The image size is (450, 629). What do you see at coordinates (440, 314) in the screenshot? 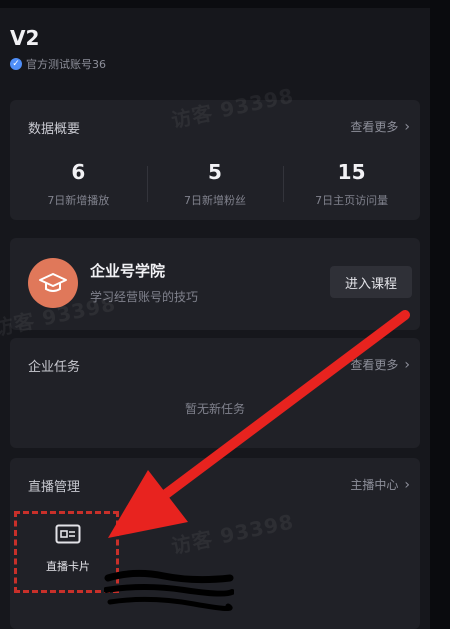
I see `screen-edge` at bounding box center [440, 314].